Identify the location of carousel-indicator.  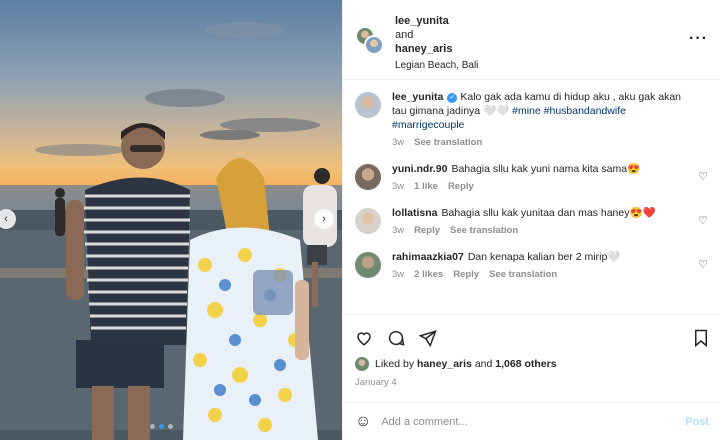
(161, 426).